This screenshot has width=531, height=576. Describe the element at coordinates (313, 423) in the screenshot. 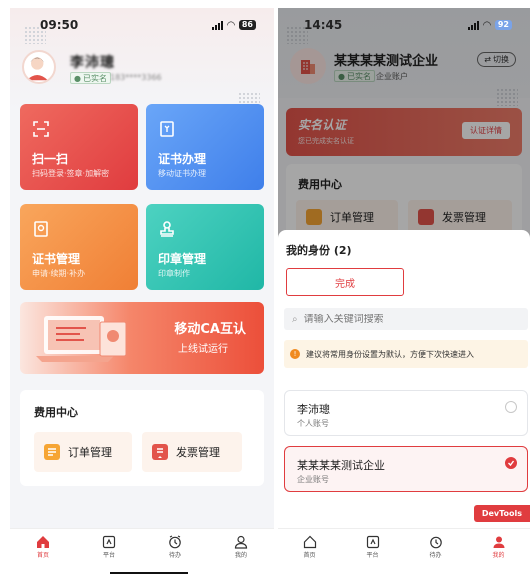

I see `identity-type: 个人账号` at that location.